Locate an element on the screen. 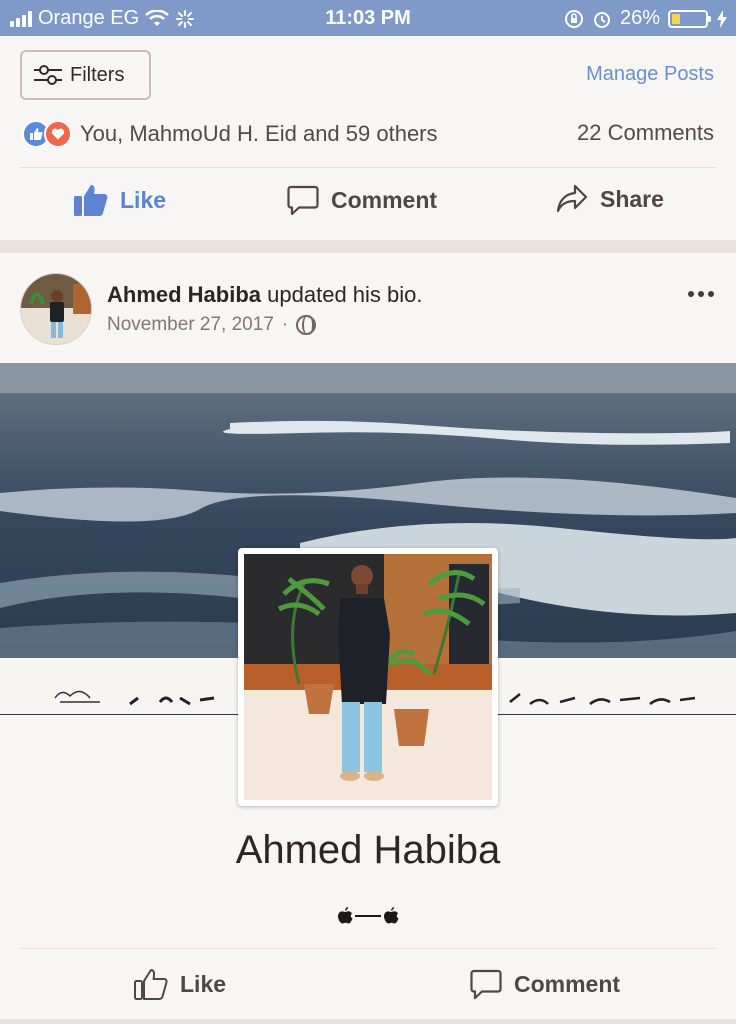  post-date: November 27, 2017 is located at coordinates (190, 325).